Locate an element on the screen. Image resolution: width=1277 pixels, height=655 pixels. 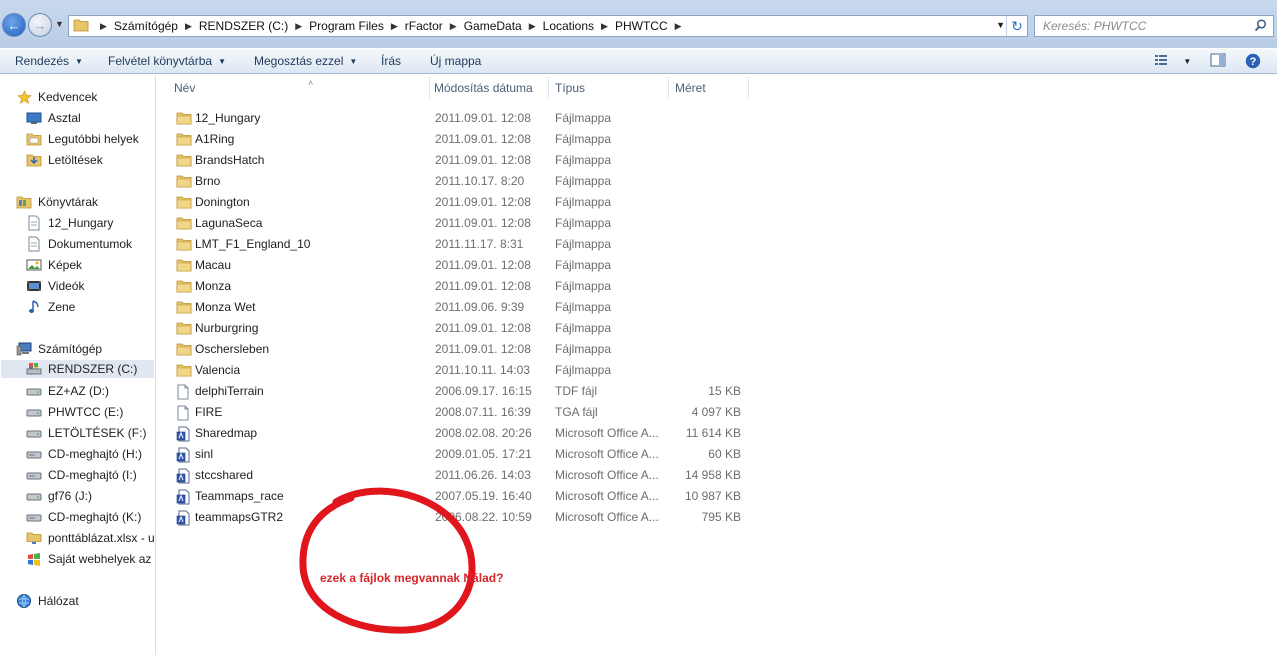
file-name: Sharedmap is located at coordinates (226, 433).